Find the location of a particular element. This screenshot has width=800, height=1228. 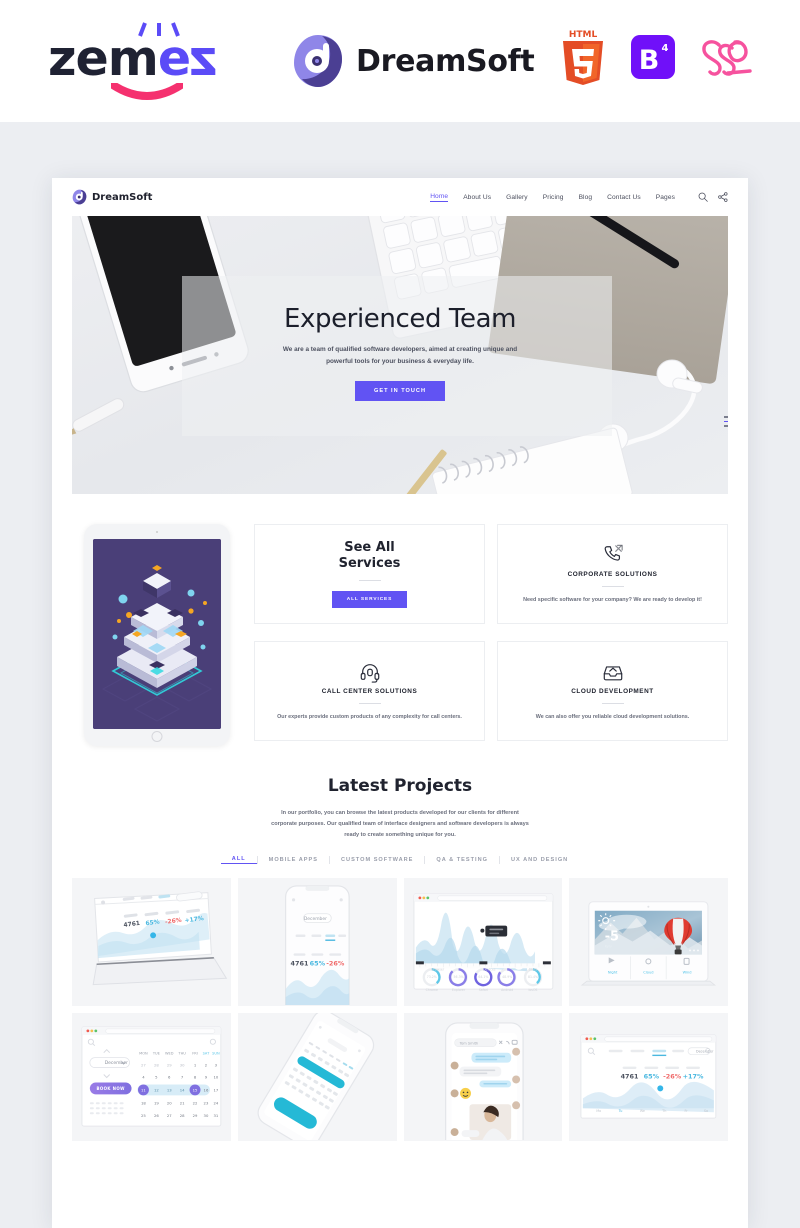

svg-text: 23 is located at coordinates (206, 1103).